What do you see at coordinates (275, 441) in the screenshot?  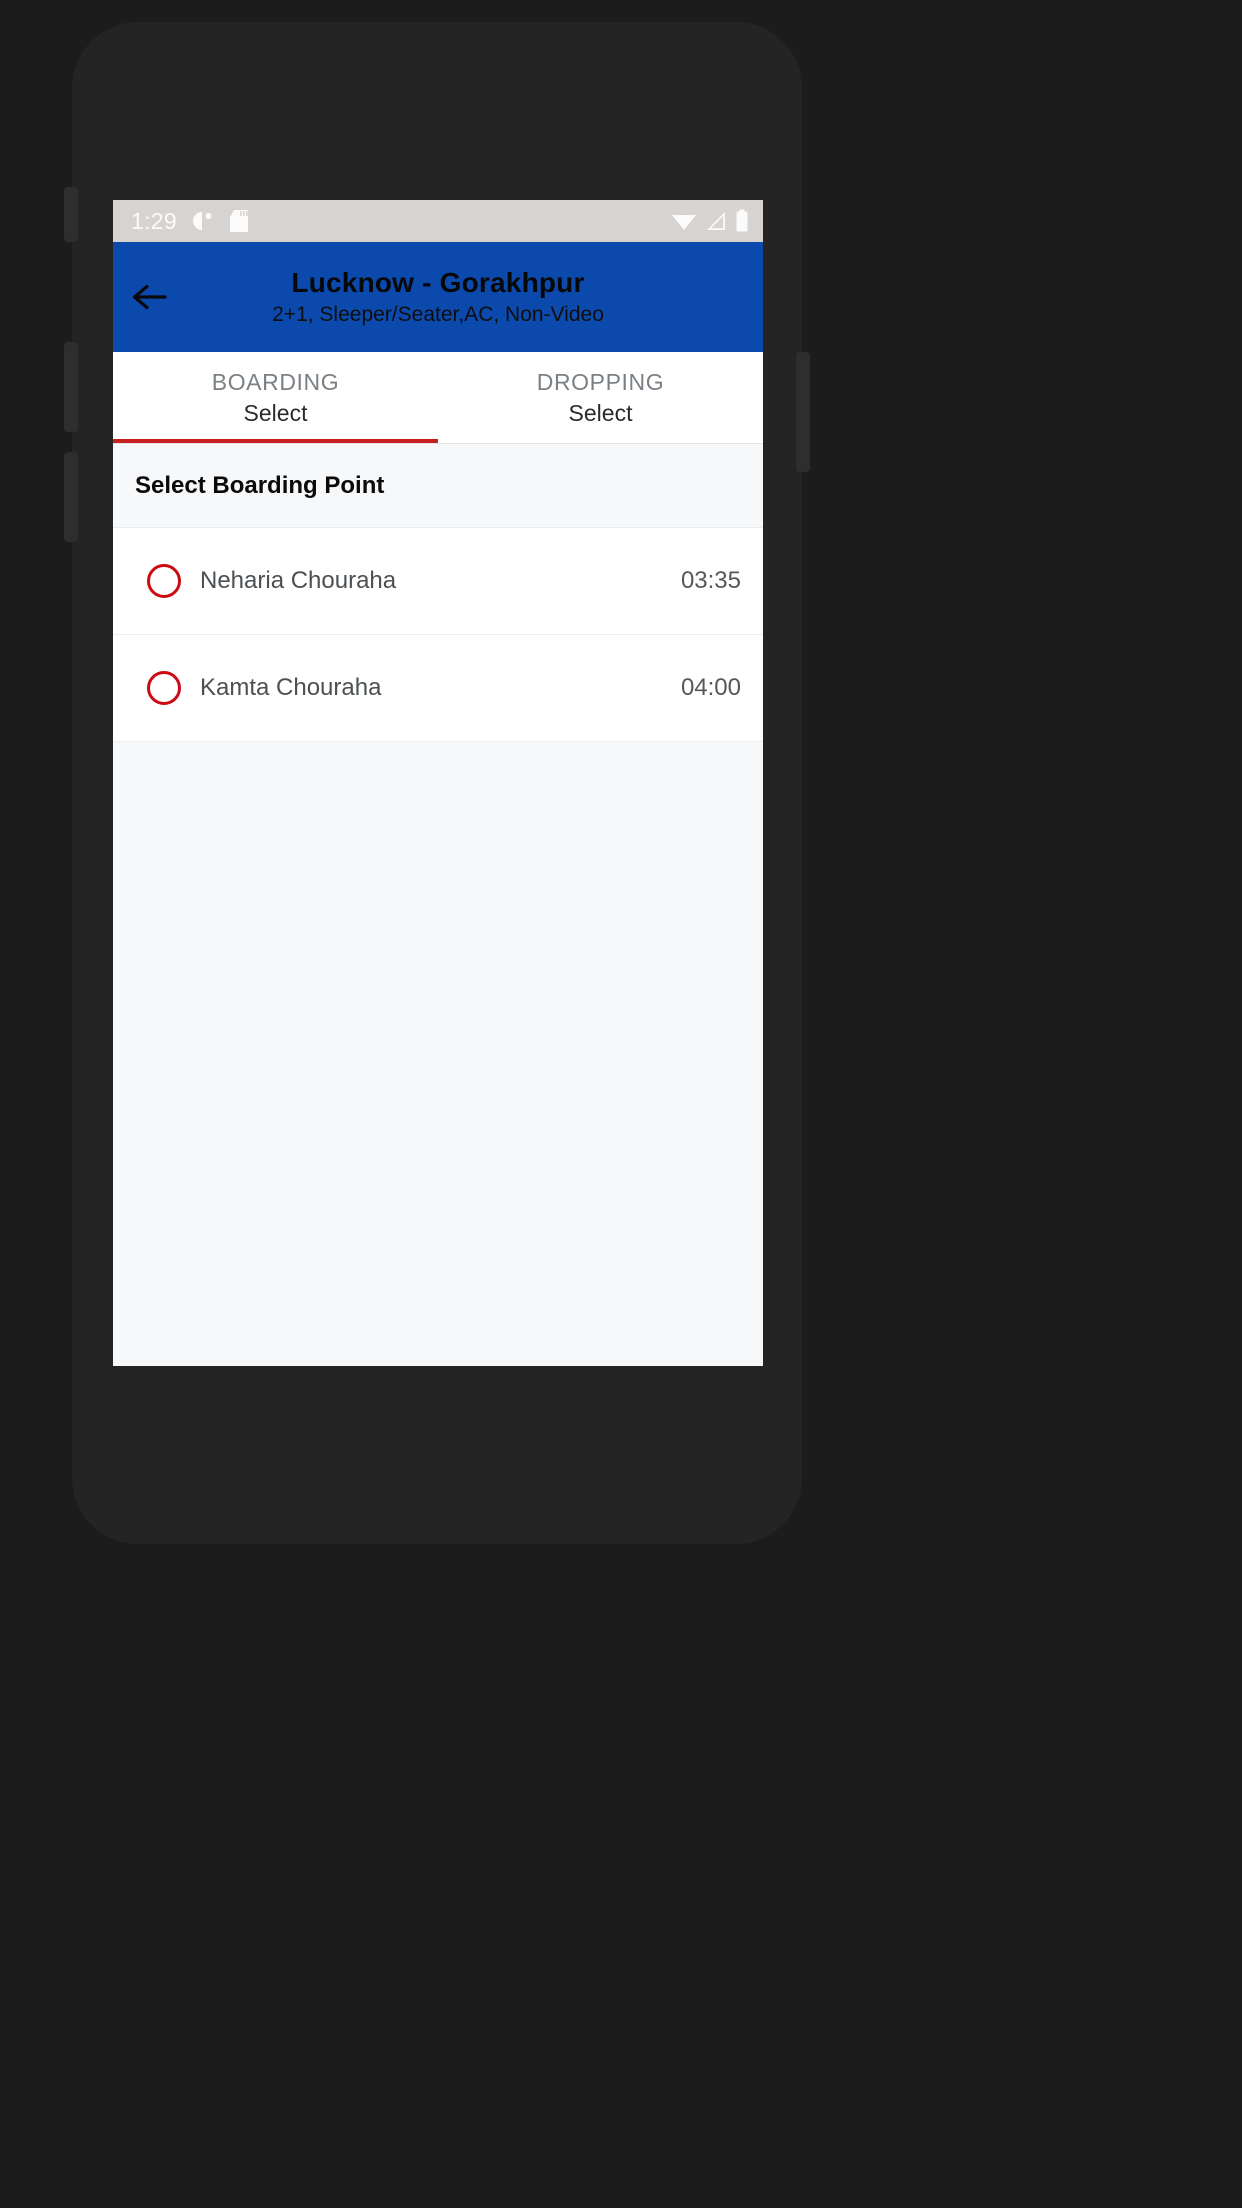 I see `tab-active-indicator` at bounding box center [275, 441].